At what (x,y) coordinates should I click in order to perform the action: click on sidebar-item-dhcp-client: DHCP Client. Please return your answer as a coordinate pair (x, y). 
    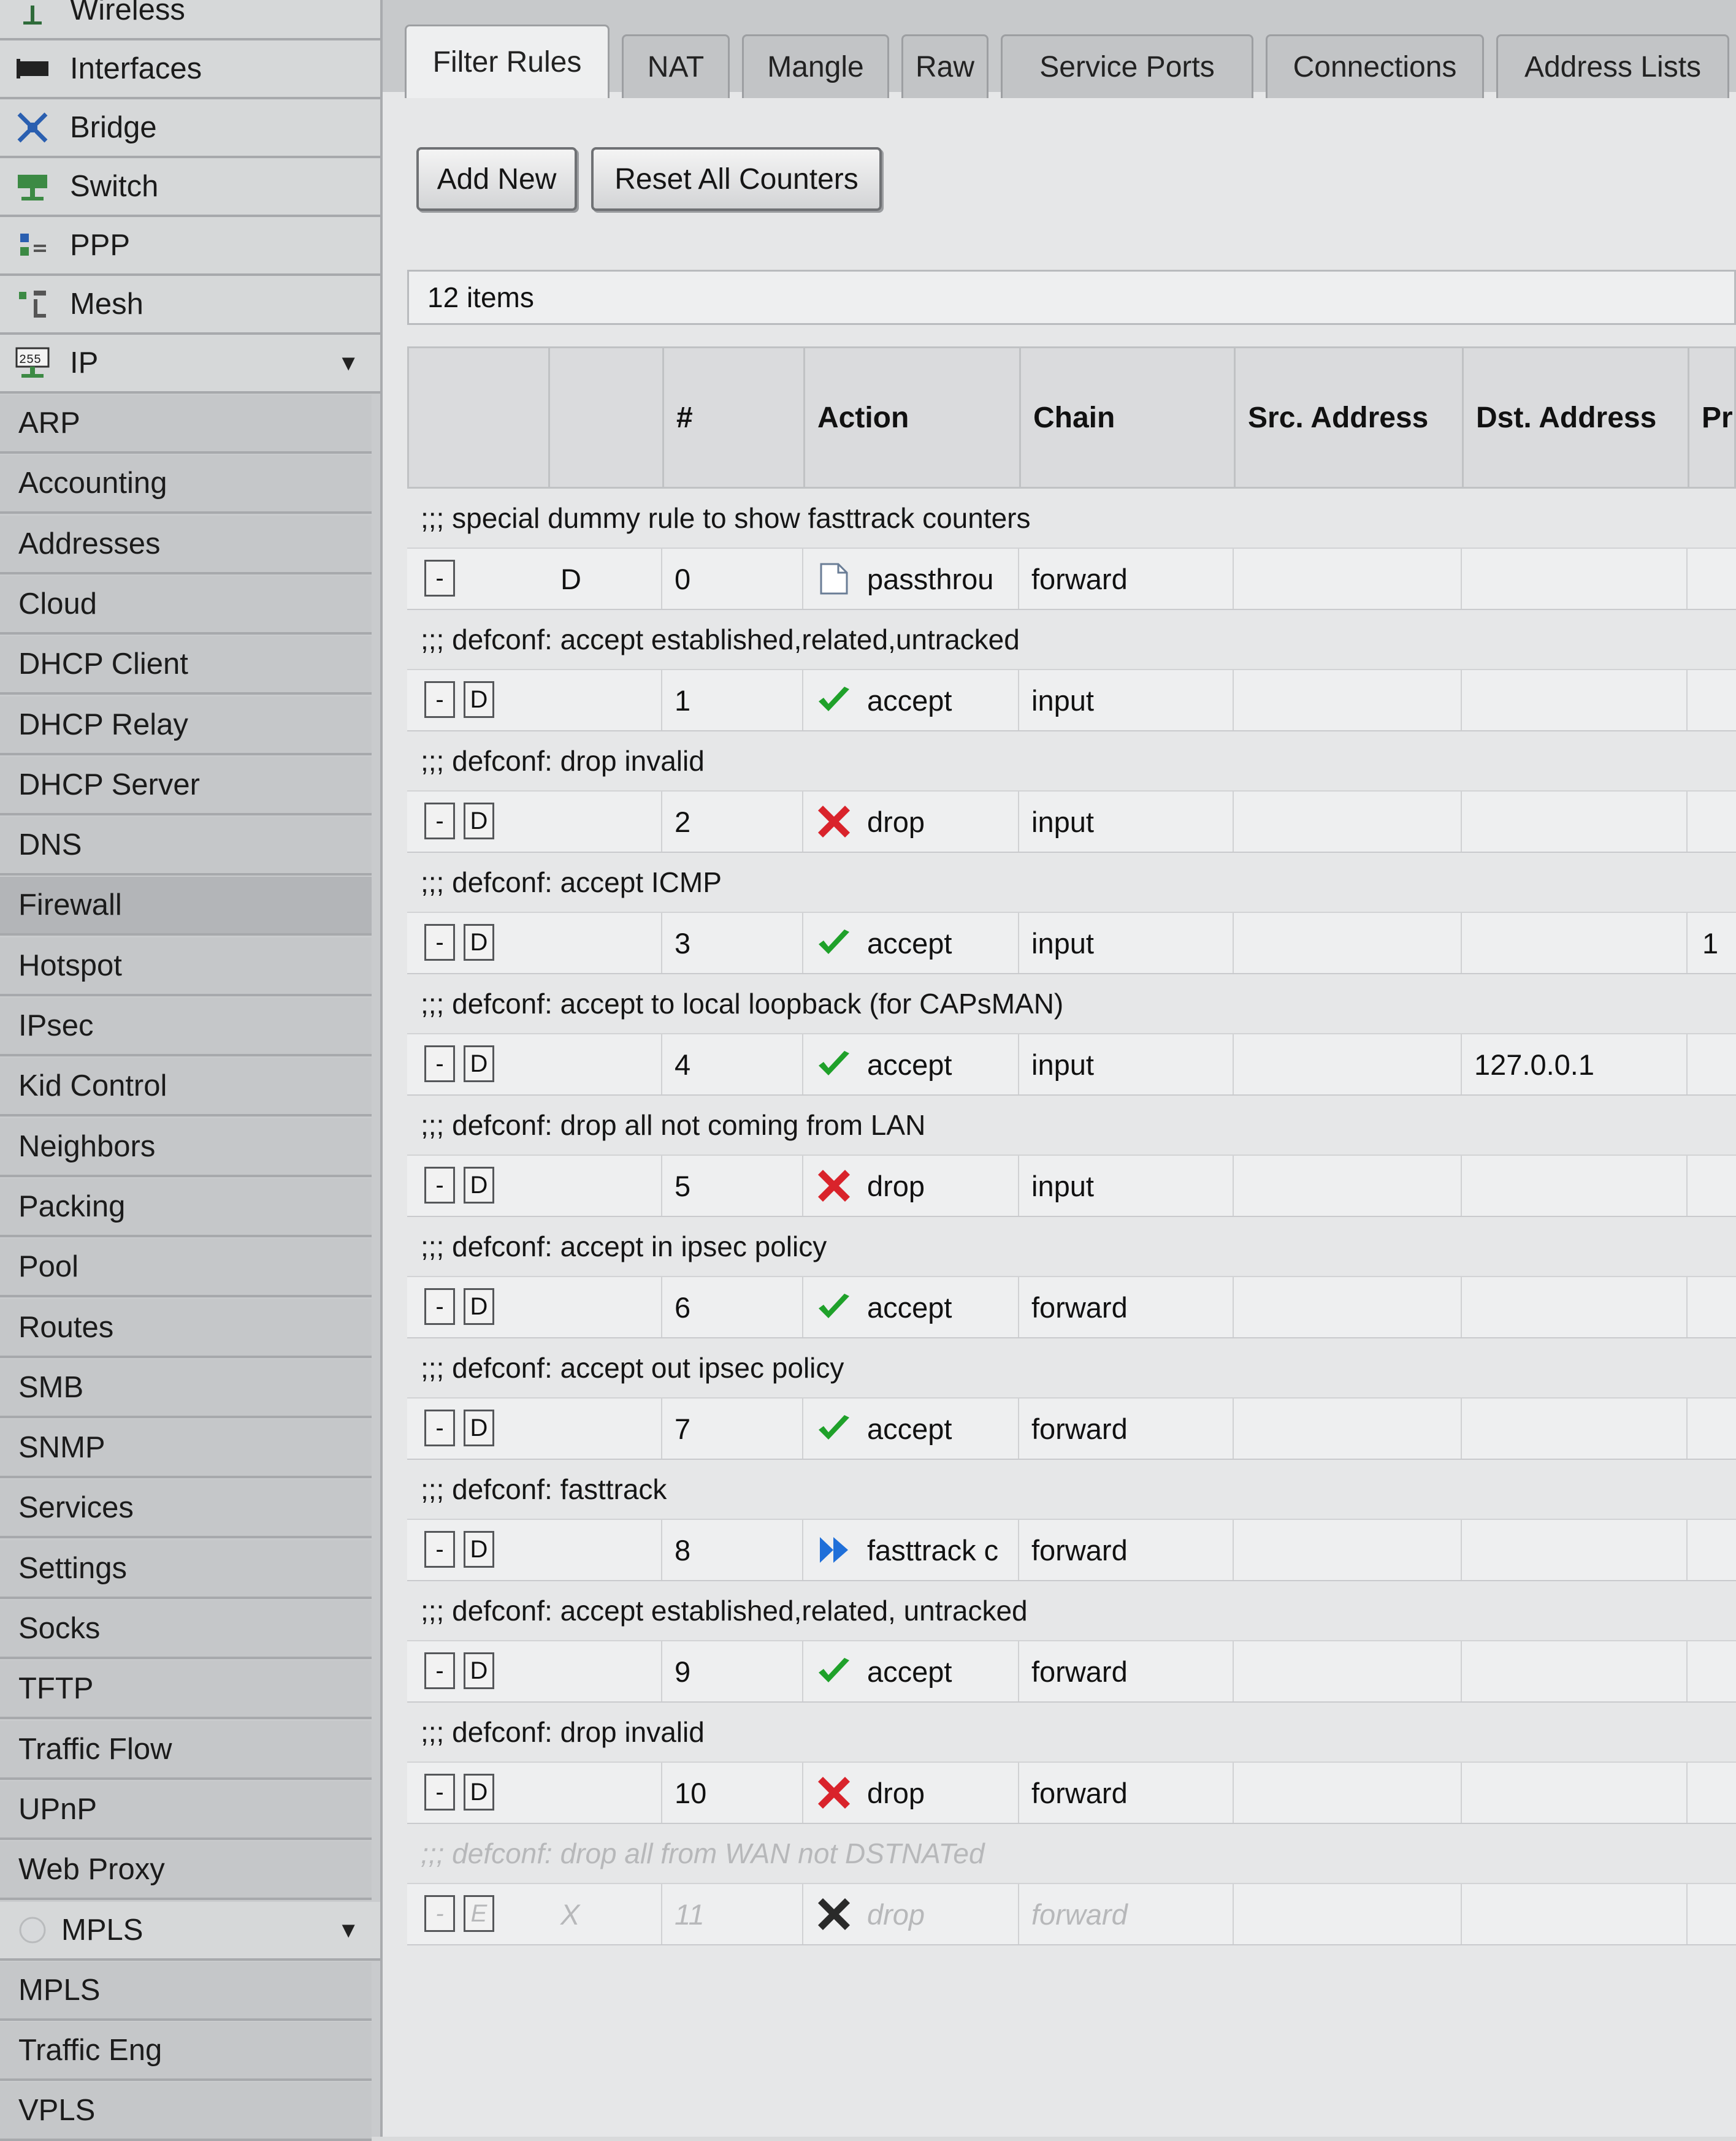
    Looking at the image, I should click on (186, 666).